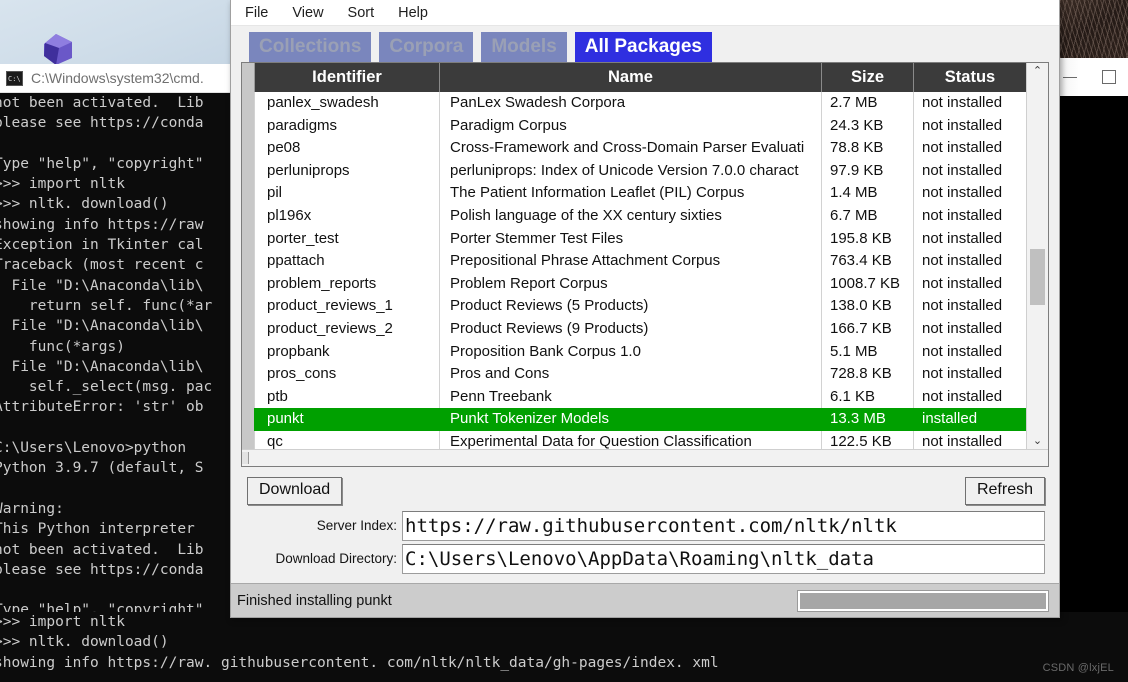  Describe the element at coordinates (102, 163) in the screenshot. I see `console-line: Type "help", "copyright"` at that location.